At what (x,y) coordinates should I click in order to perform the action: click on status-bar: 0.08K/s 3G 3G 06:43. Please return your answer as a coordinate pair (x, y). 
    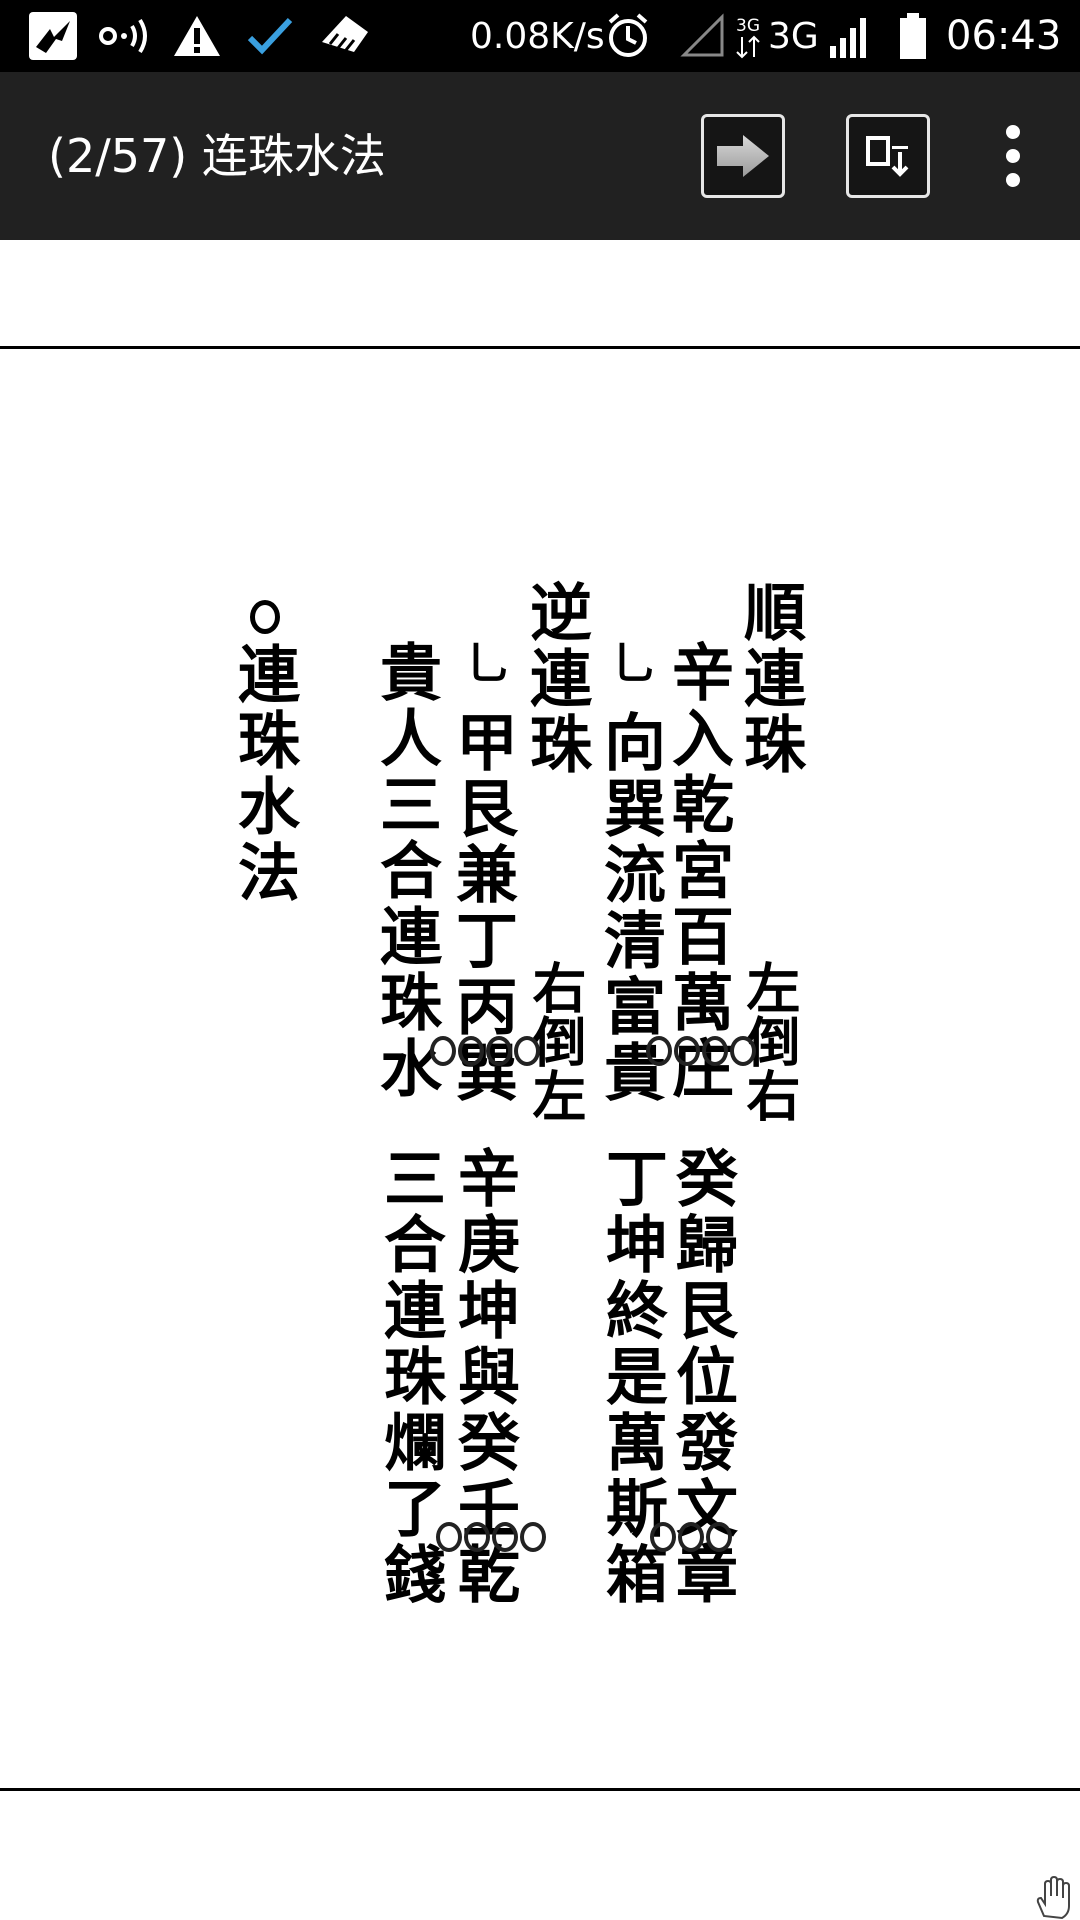
    Looking at the image, I should click on (540, 36).